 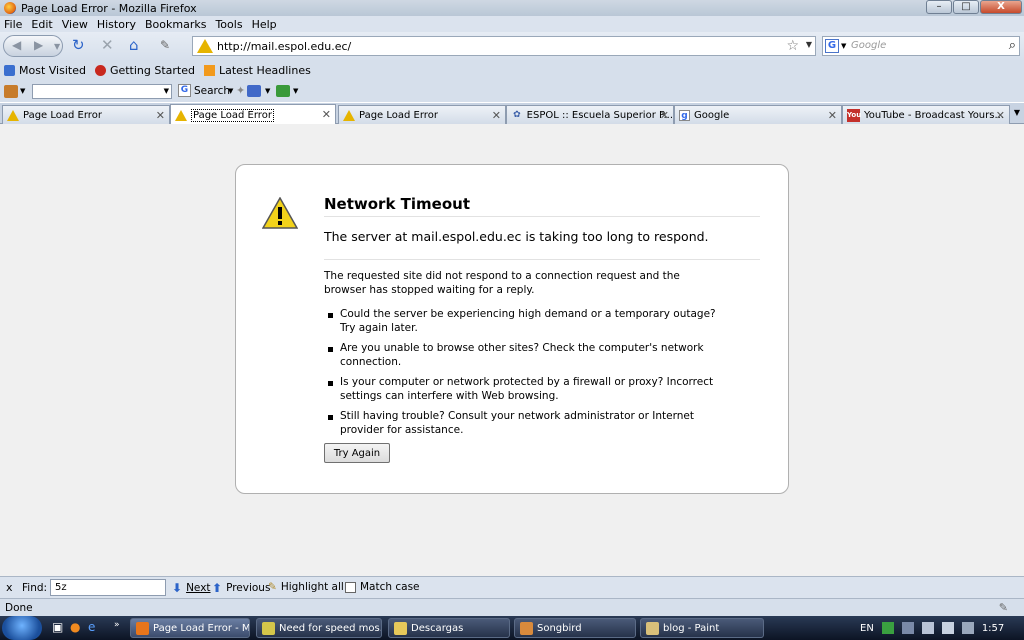 I want to click on back-arrow-icon: ◀, so click(x=16, y=45).